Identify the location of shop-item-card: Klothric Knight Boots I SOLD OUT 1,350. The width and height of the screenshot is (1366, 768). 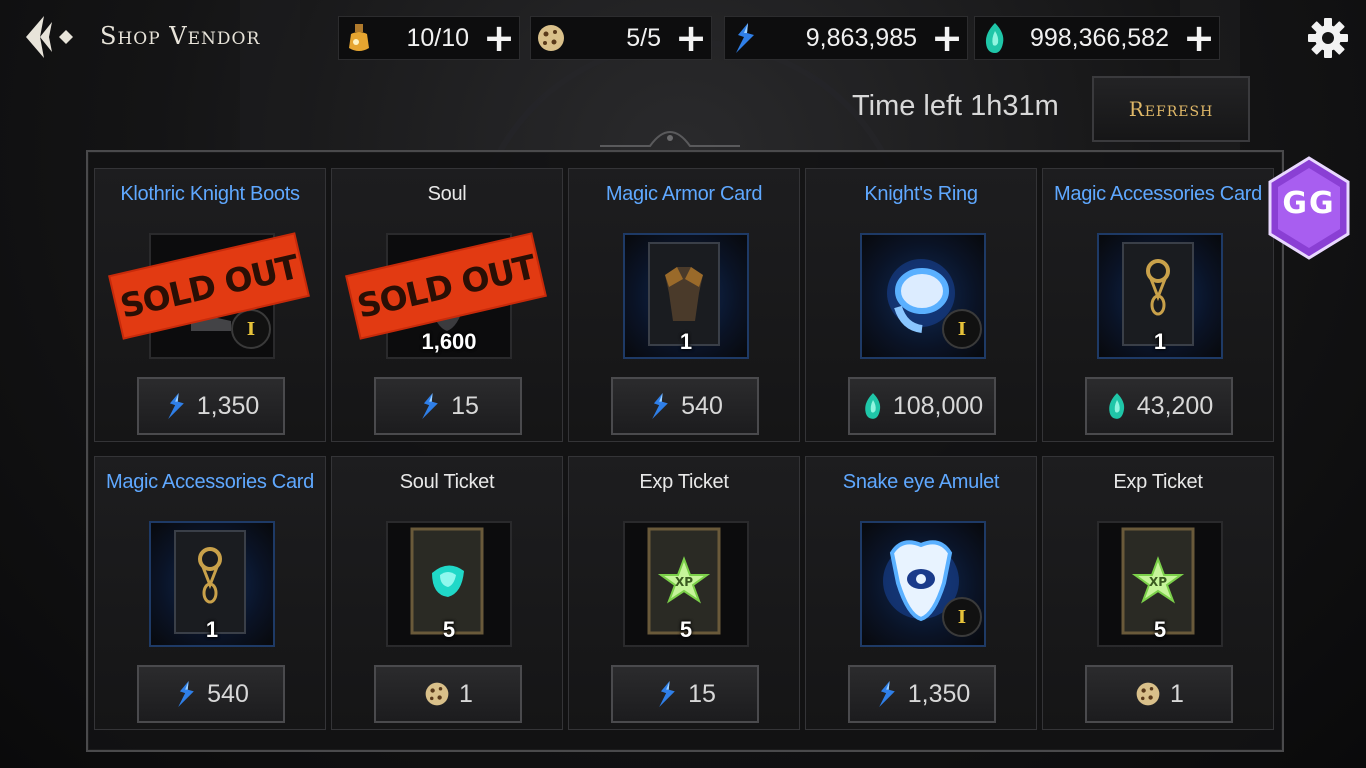
(210, 305).